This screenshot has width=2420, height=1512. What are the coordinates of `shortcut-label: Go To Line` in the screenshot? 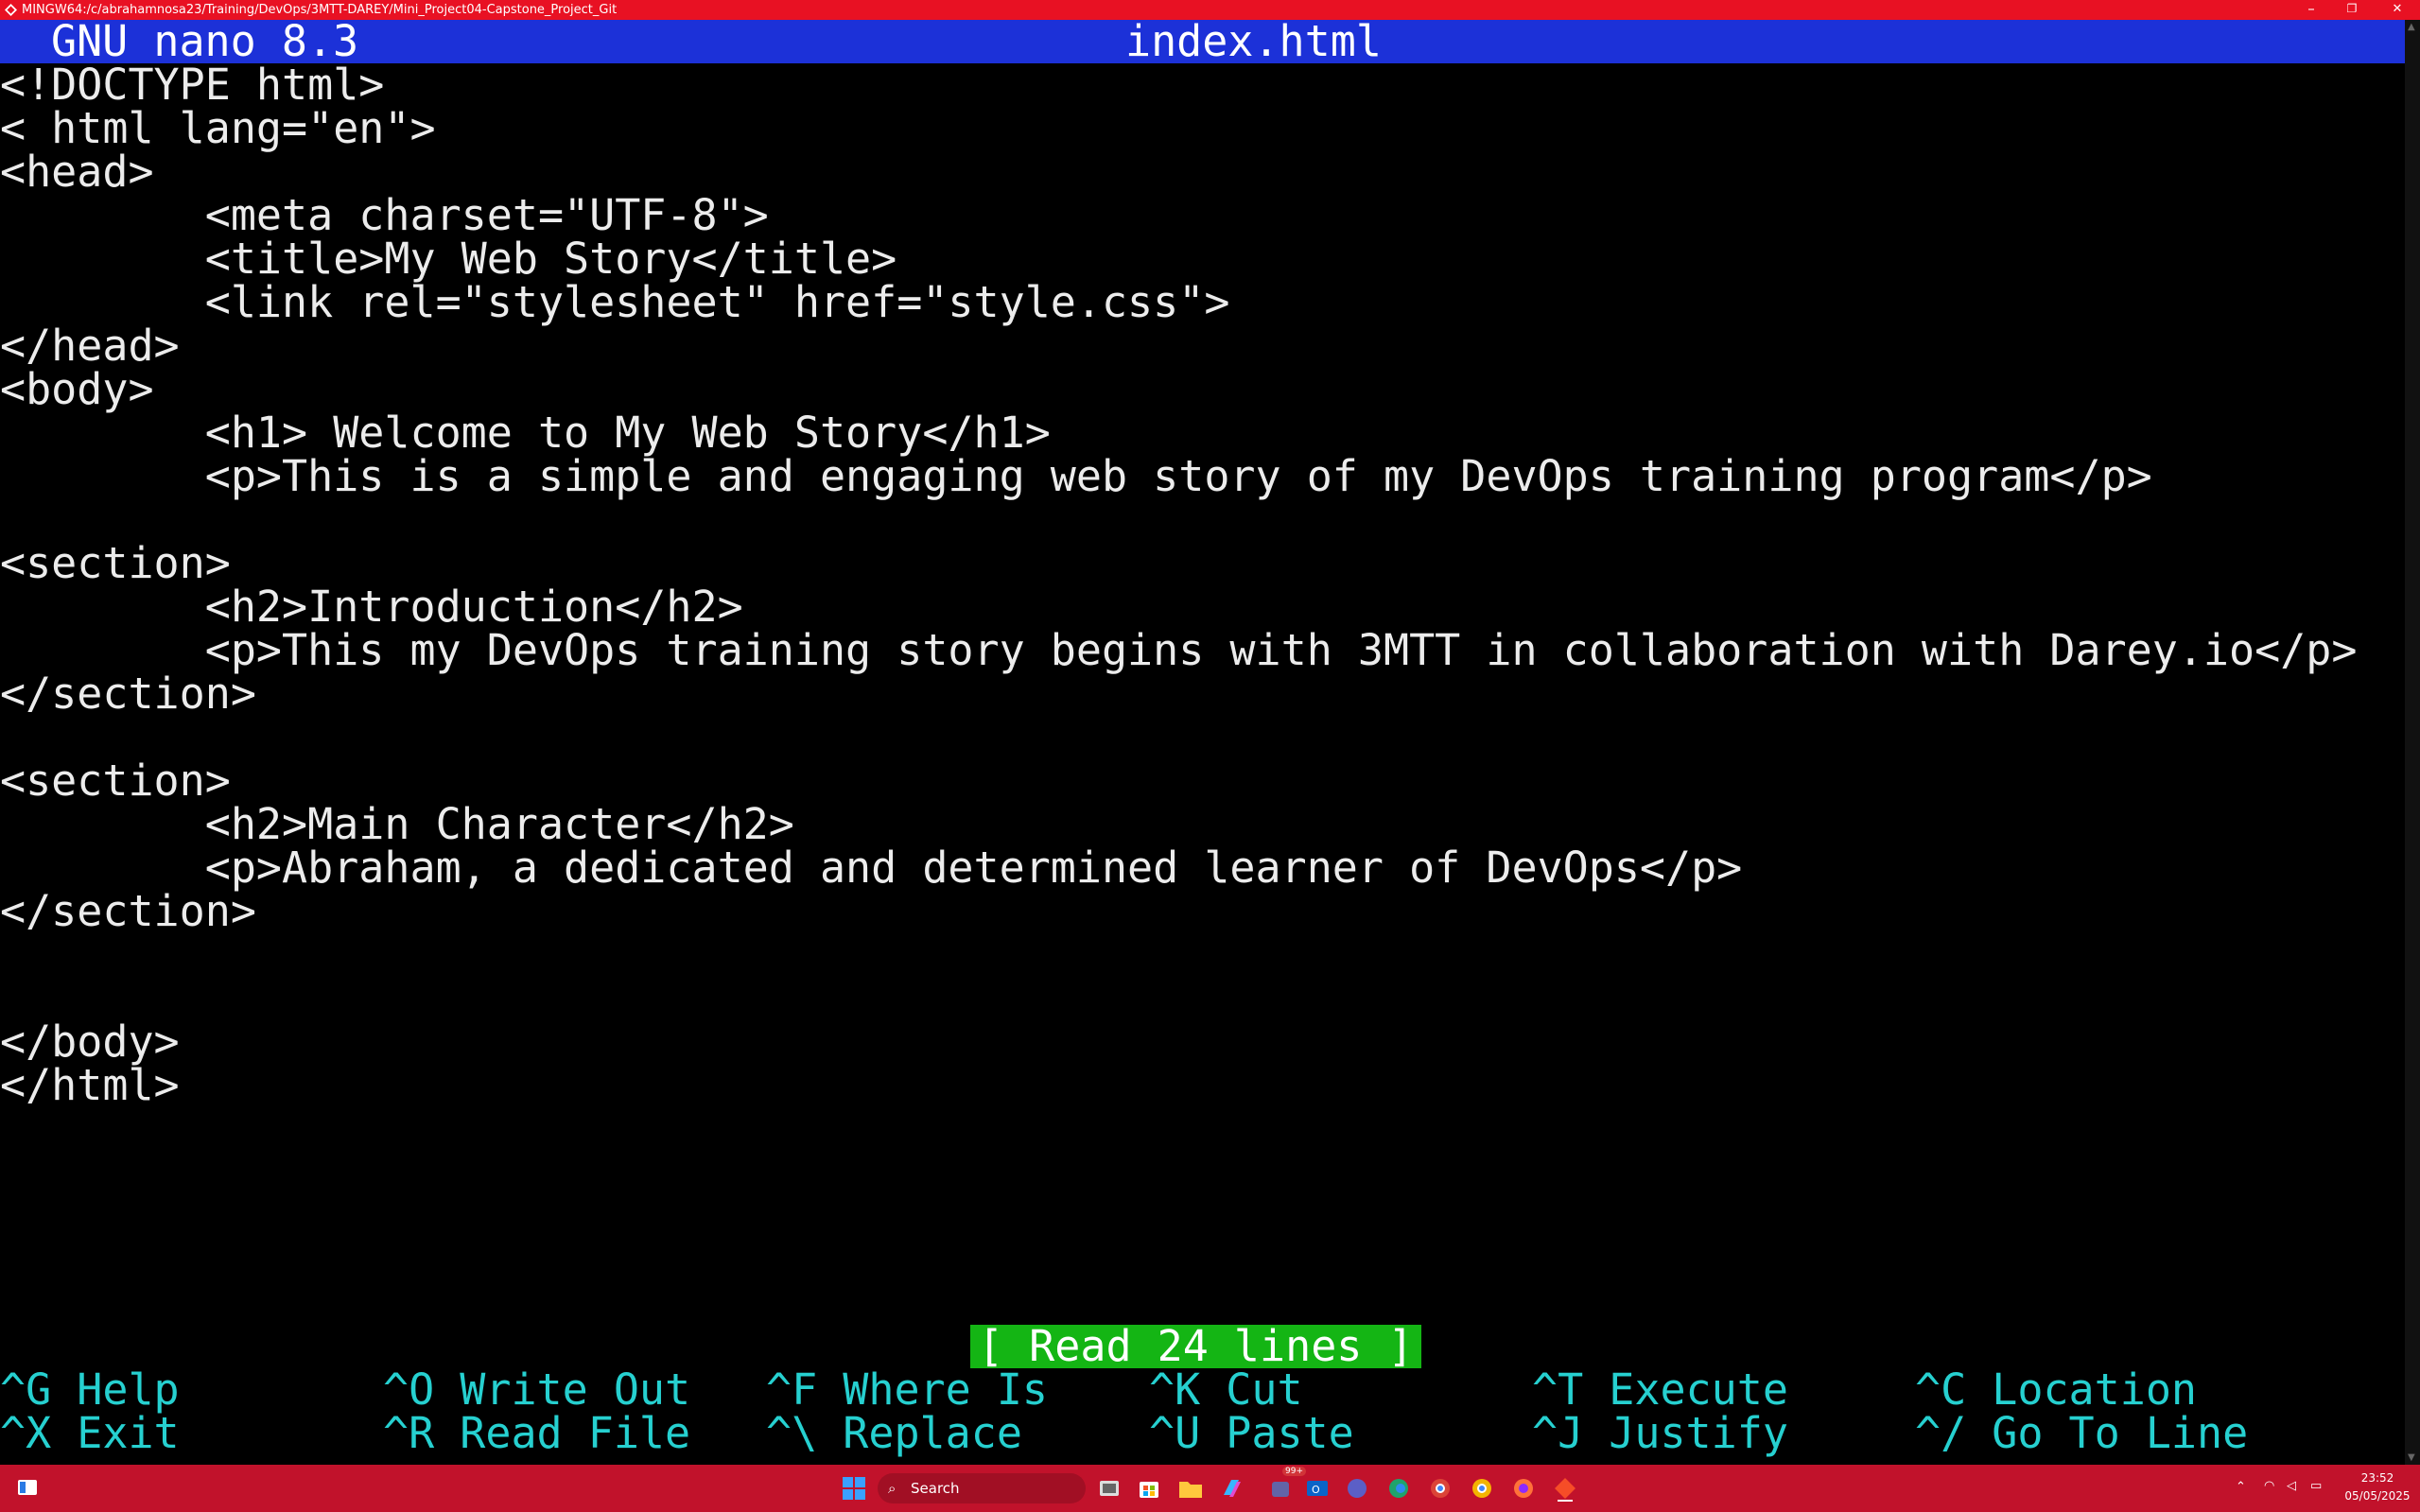 It's located at (2121, 1433).